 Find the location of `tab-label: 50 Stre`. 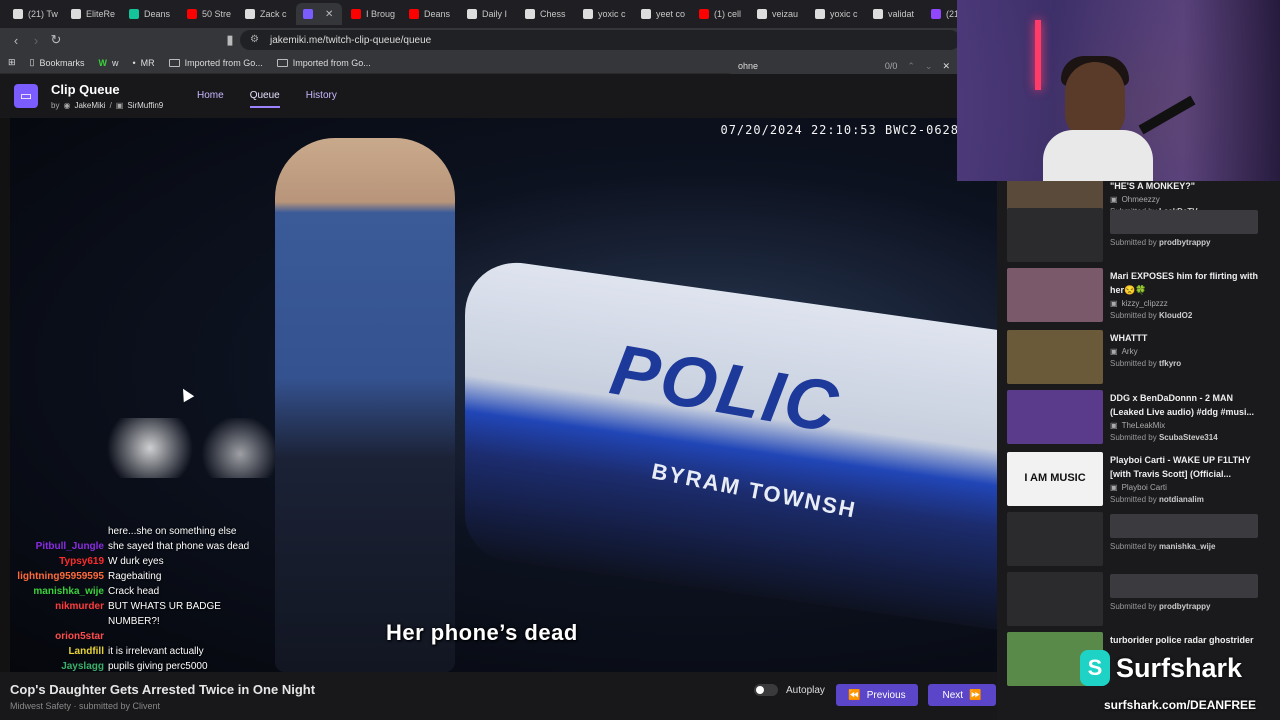

tab-label: 50 Stre is located at coordinates (217, 14).